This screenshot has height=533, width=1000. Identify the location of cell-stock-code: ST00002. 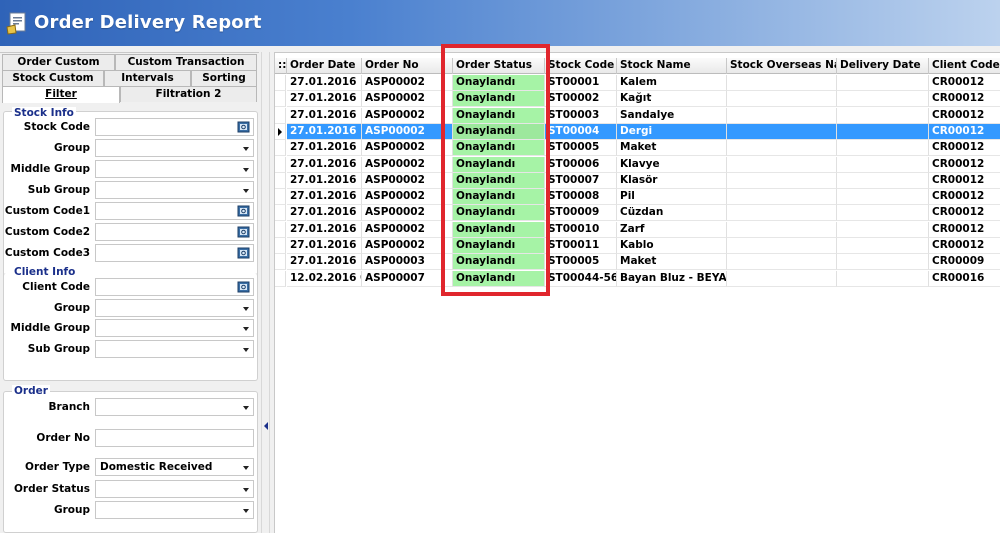
(581, 99).